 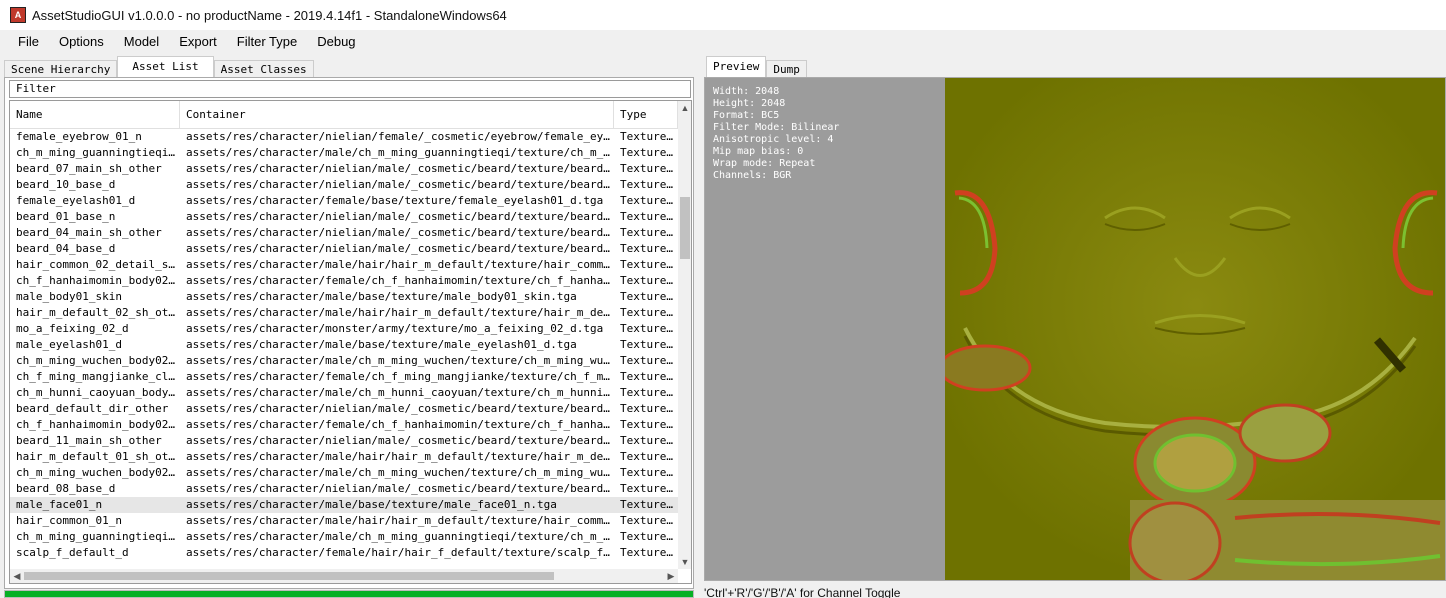 I want to click on vertical-scroll-thumb, so click(x=685, y=228).